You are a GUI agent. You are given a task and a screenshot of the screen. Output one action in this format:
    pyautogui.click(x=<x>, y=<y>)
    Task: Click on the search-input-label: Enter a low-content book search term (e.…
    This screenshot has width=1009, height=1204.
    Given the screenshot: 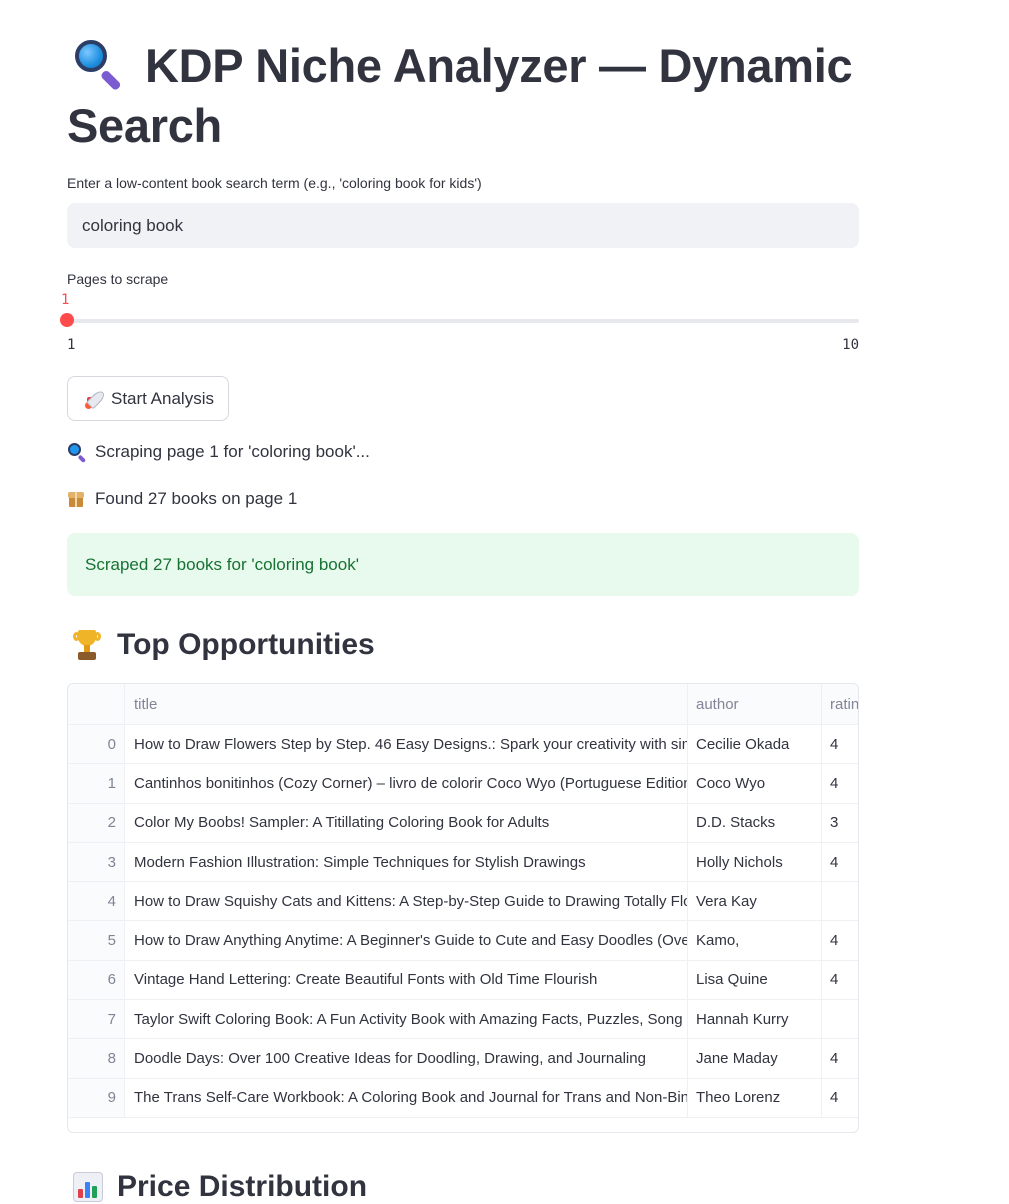 What is the action you would take?
    pyautogui.click(x=274, y=183)
    